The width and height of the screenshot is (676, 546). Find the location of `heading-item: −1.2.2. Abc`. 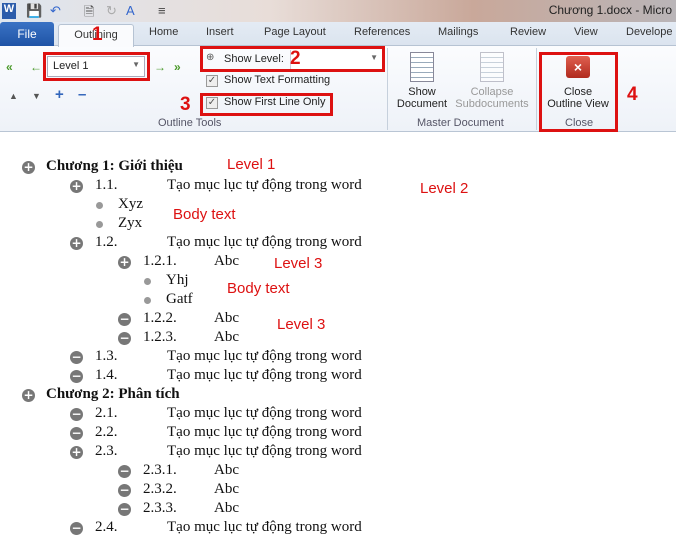

heading-item: −1.2.2. Abc is located at coordinates (338, 319).